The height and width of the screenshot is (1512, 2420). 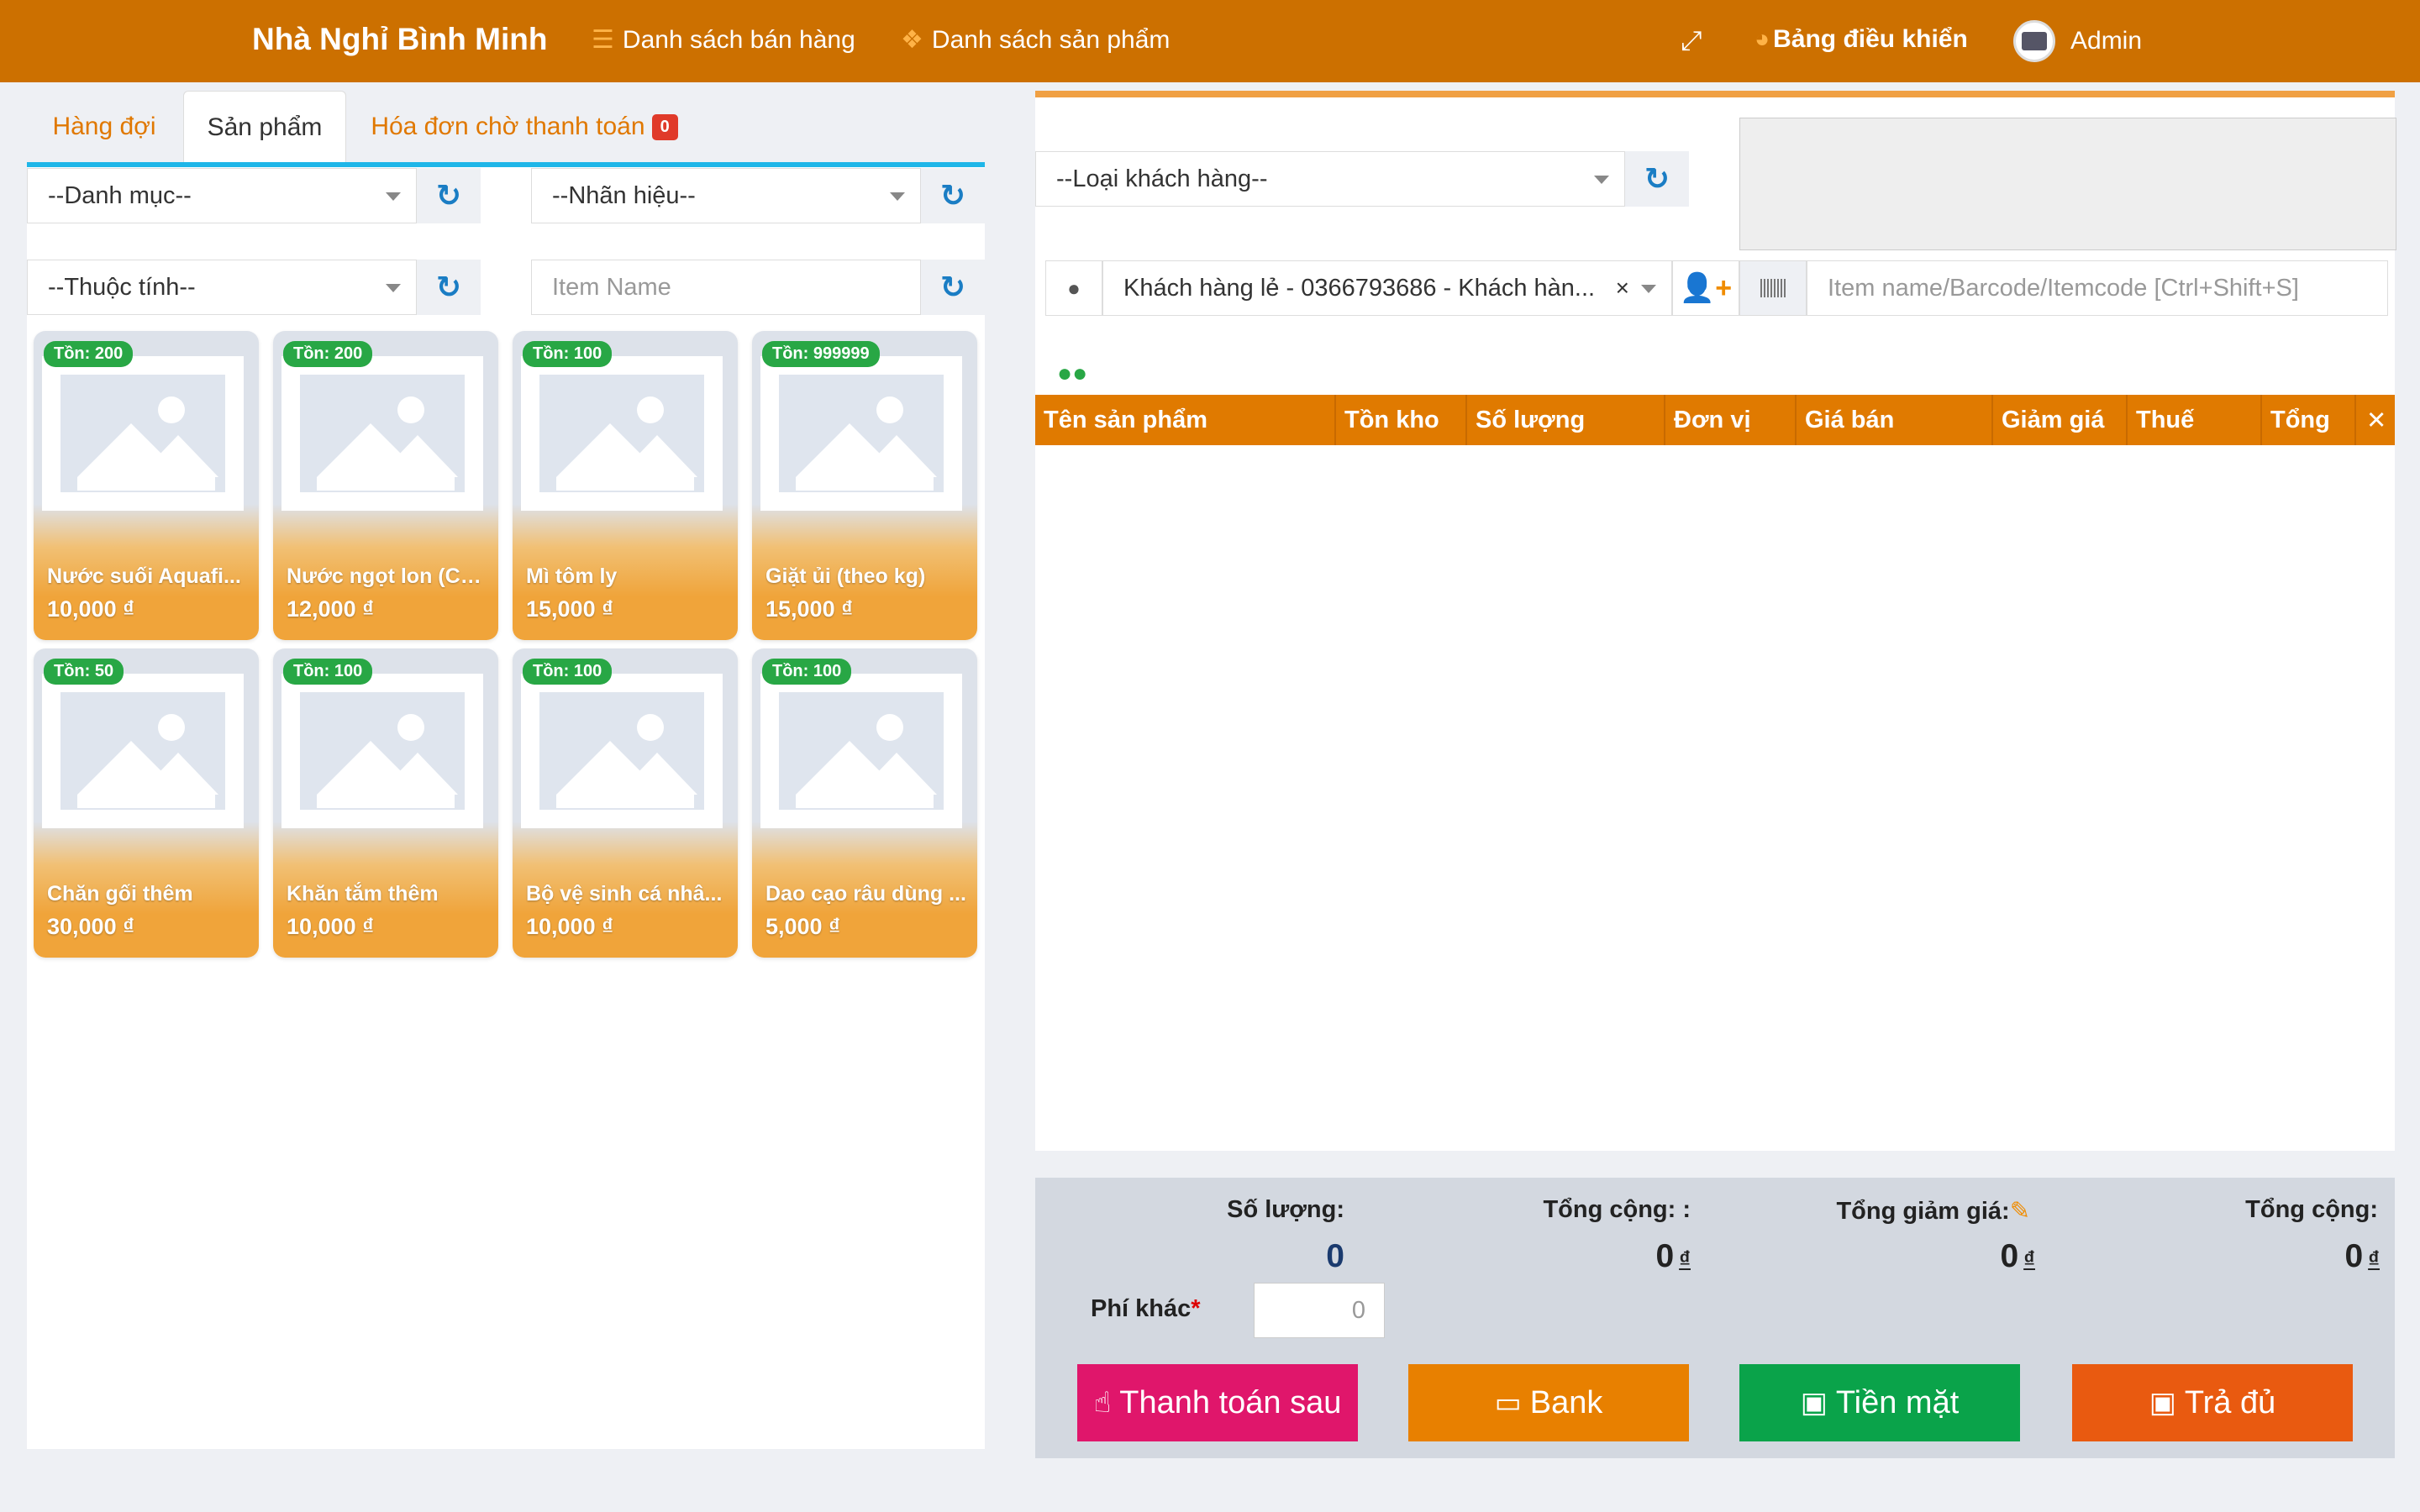 What do you see at coordinates (1898, 1402) in the screenshot?
I see `cash-label: Tiền mặt` at bounding box center [1898, 1402].